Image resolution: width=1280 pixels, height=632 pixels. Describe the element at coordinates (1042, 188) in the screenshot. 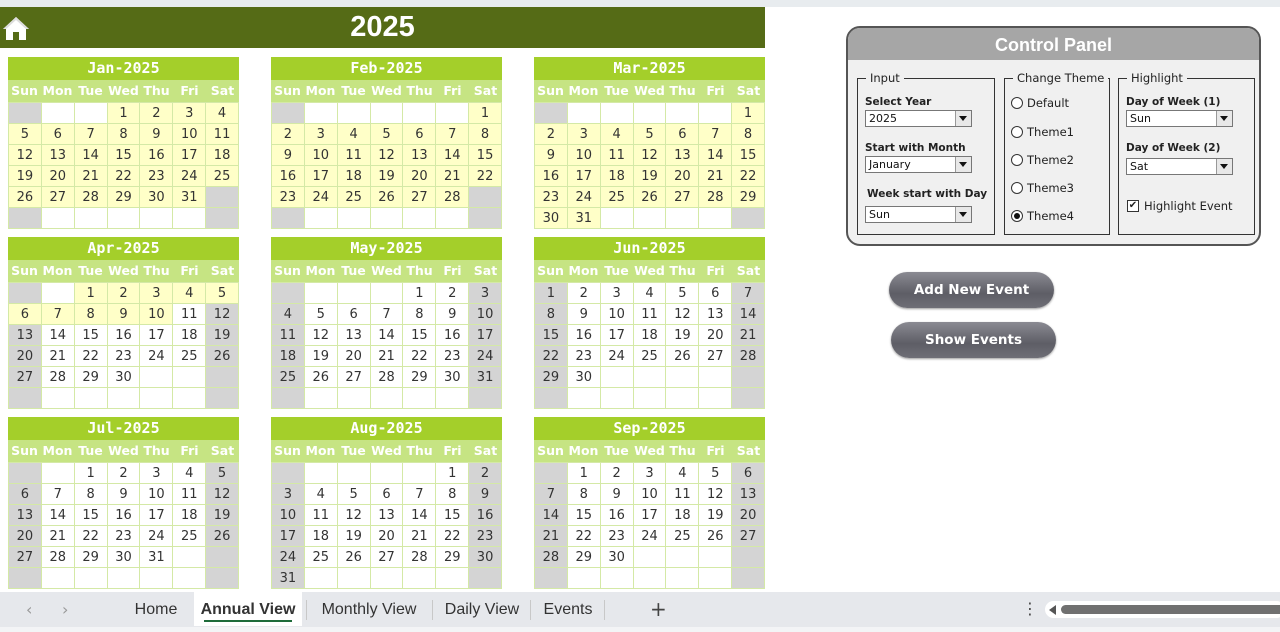

I see `theme-radio-theme3: Theme3` at that location.